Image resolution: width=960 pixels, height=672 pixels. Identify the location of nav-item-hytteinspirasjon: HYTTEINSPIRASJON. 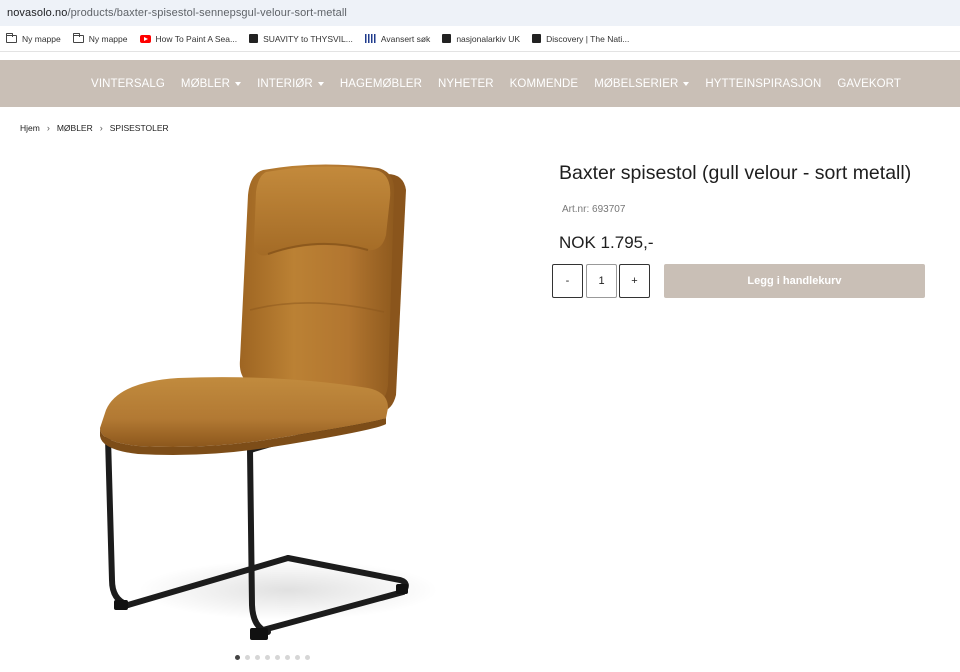
(763, 84).